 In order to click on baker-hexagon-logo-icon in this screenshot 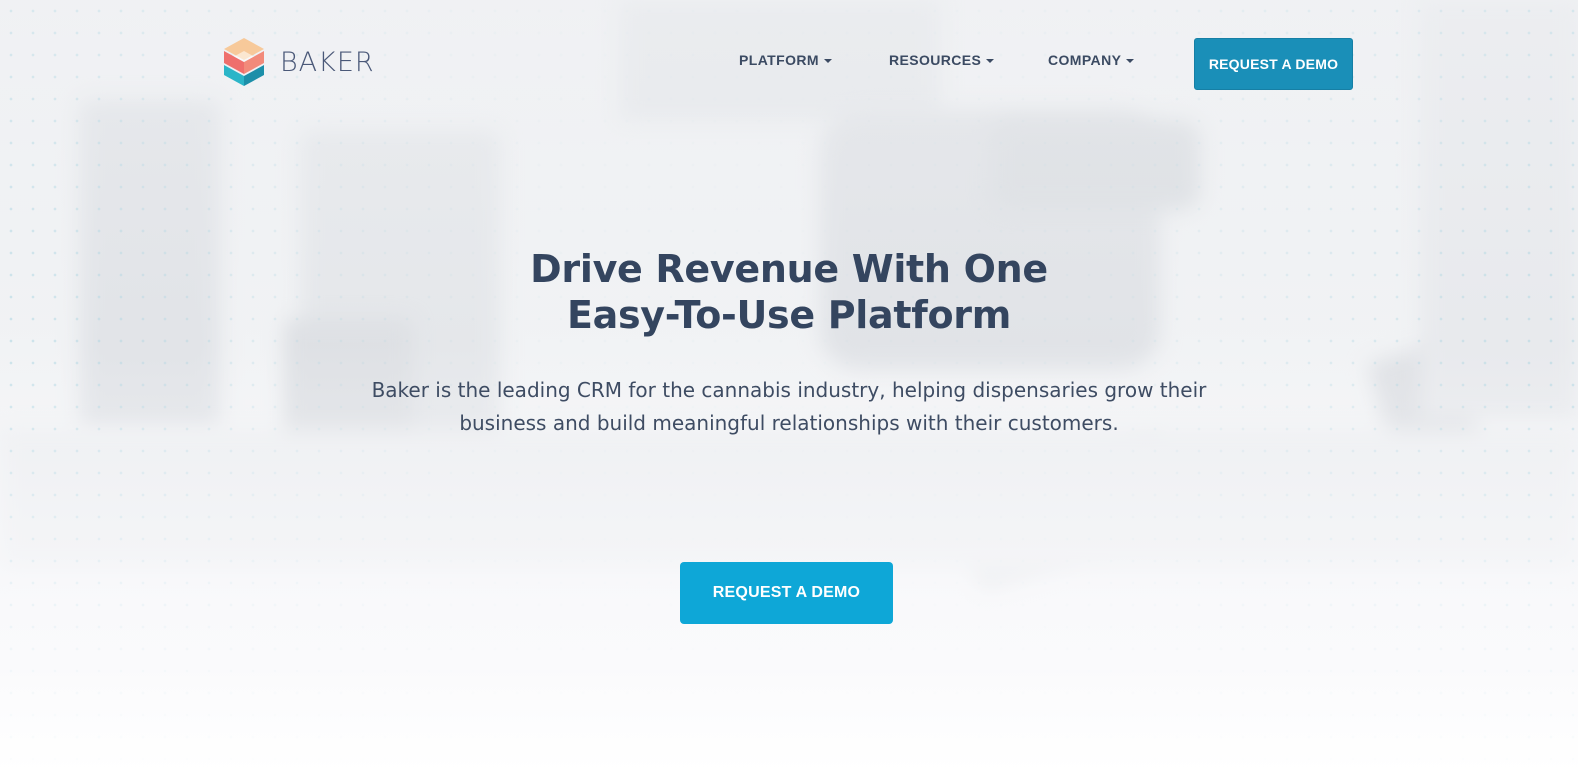, I will do `click(244, 62)`.